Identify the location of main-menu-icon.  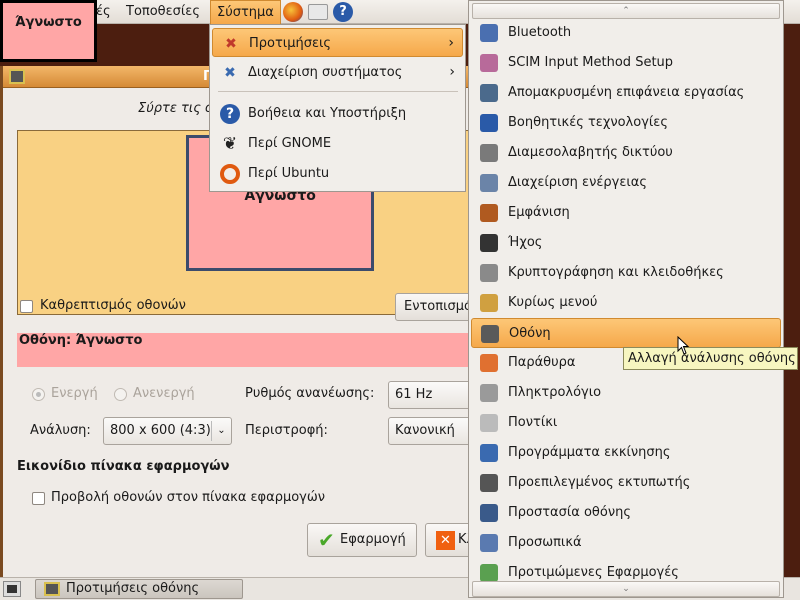
(489, 303).